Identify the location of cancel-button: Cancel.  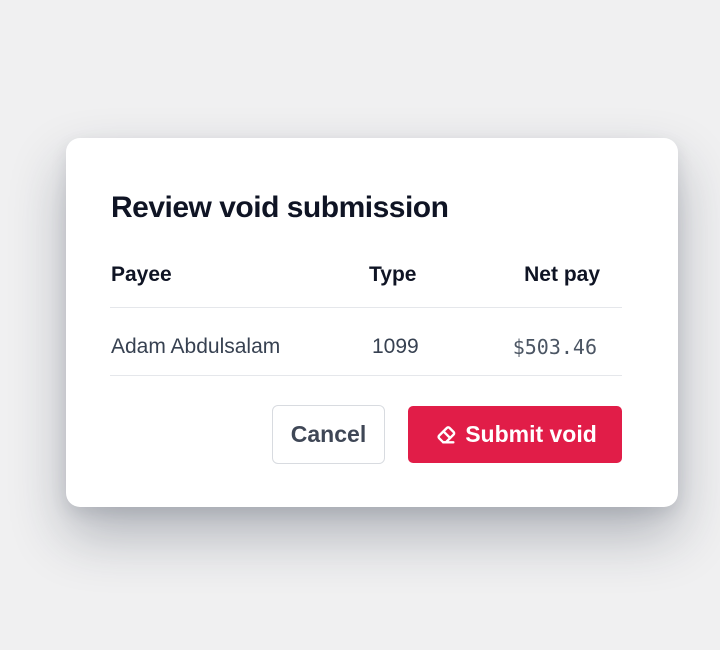
(328, 434).